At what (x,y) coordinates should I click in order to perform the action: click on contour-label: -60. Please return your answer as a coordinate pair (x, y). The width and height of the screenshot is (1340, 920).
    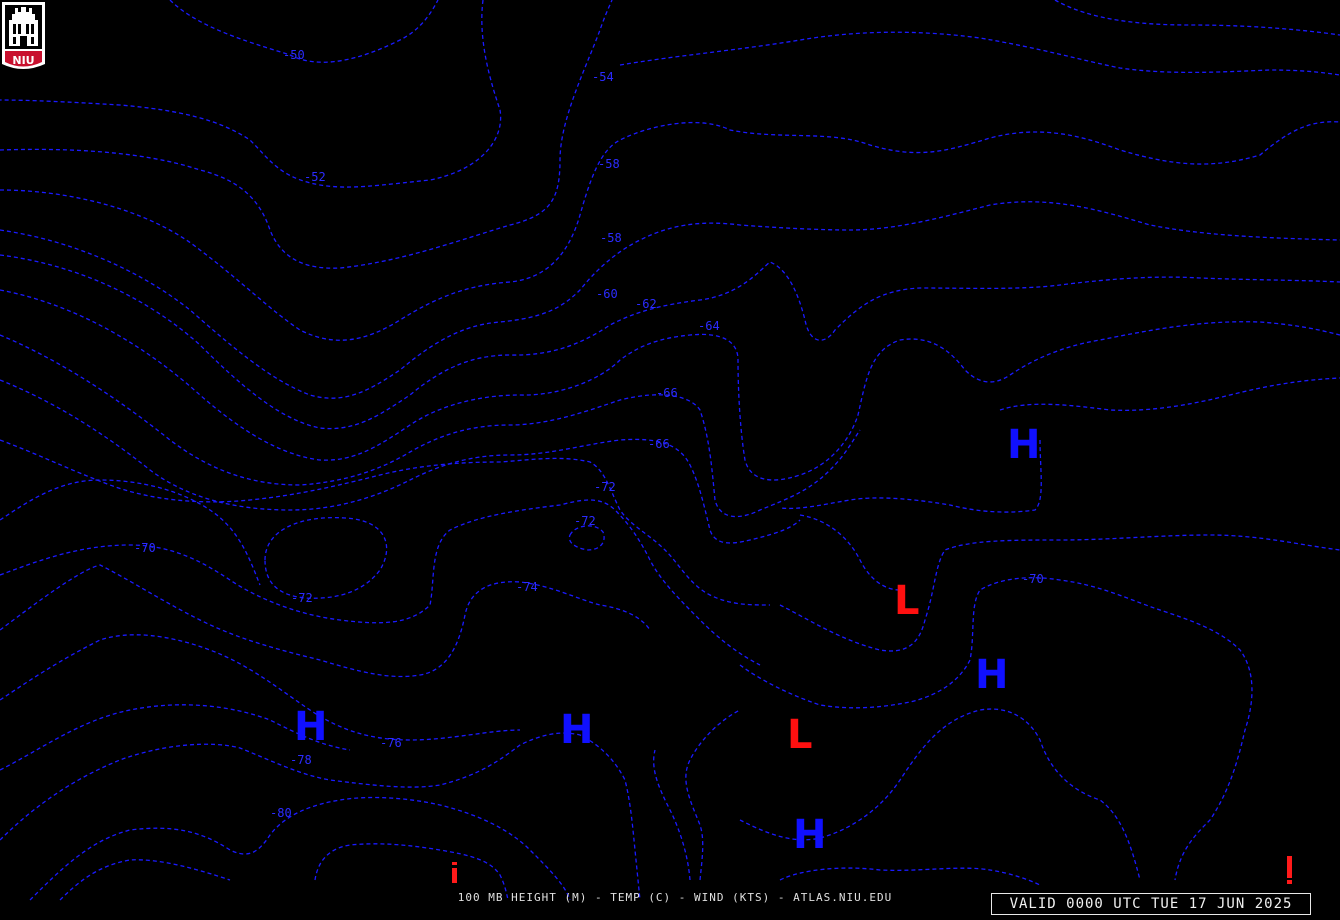
    Looking at the image, I should click on (607, 294).